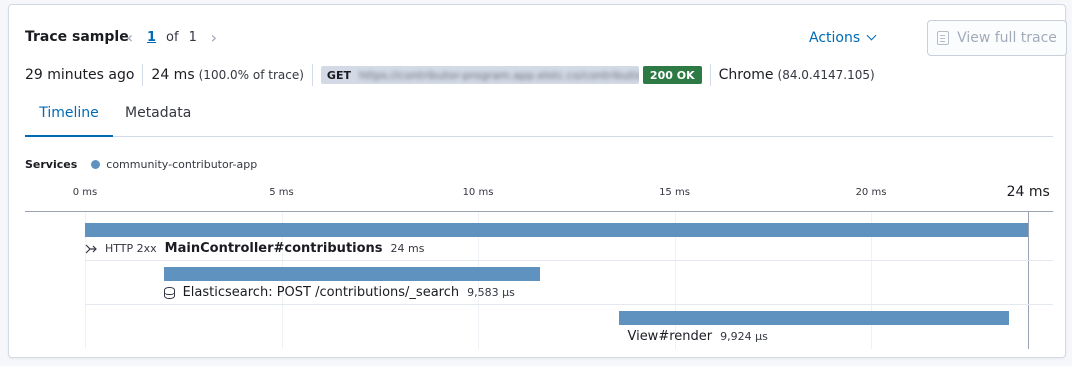 The image size is (1072, 366). Describe the element at coordinates (158, 119) in the screenshot. I see `tab-metadata: Metadata` at that location.